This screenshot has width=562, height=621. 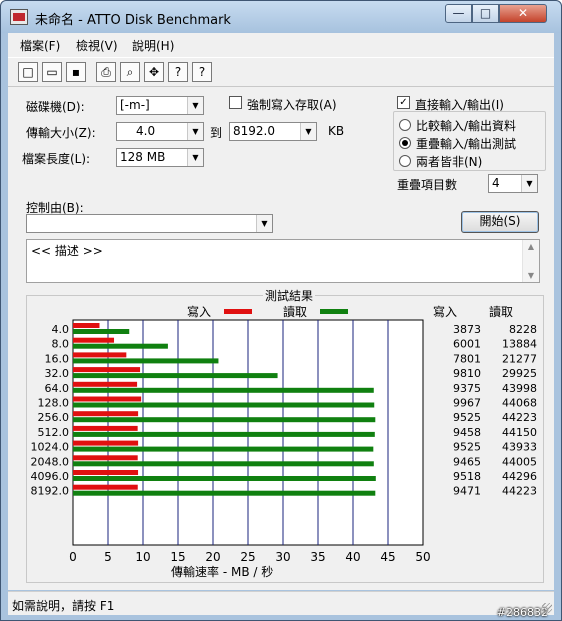 What do you see at coordinates (40, 45) in the screenshot?
I see `menu-file: 檔案(F)` at bounding box center [40, 45].